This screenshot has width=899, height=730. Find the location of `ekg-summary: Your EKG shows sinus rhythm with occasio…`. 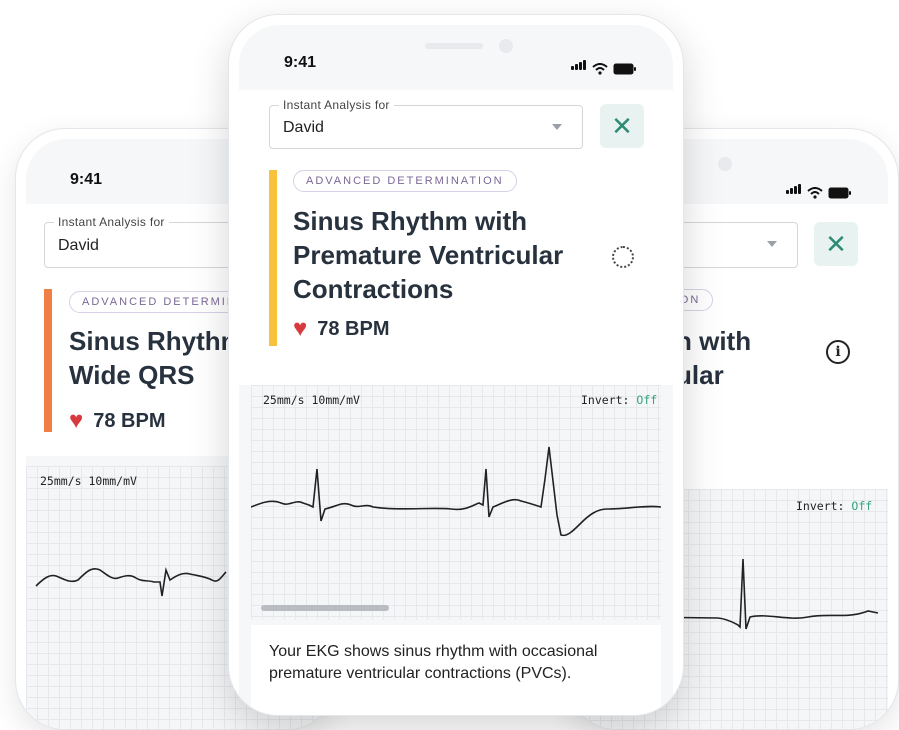

ekg-summary: Your EKG shows sinus rhythm with occasio… is located at coordinates (433, 663).